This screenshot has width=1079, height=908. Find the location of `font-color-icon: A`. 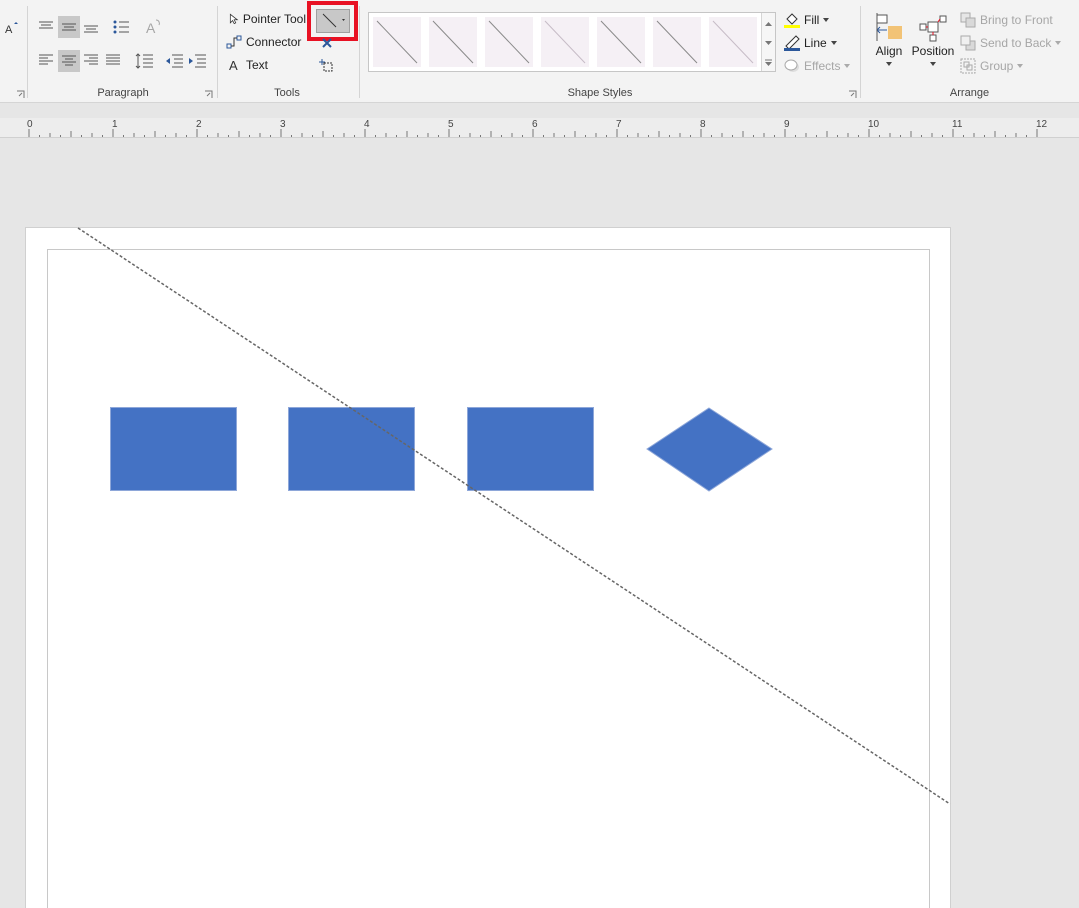

font-color-icon: A is located at coordinates (10, 28).